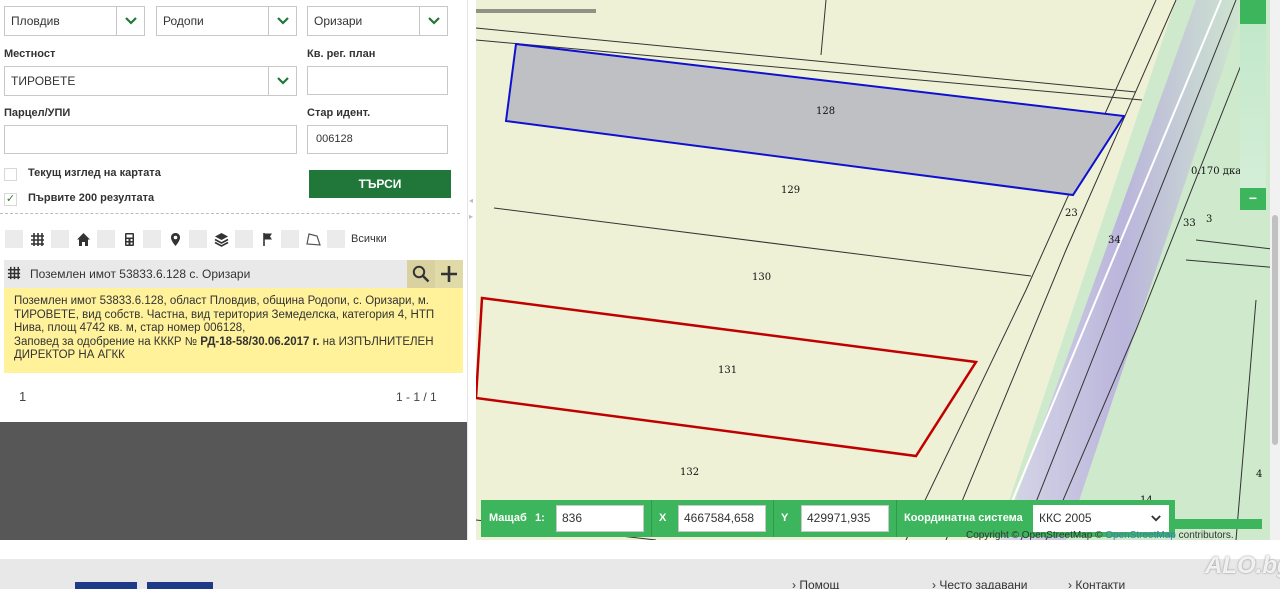 The height and width of the screenshot is (589, 1280). What do you see at coordinates (338, 21) in the screenshot?
I see `zemlishte-value: Оризари` at bounding box center [338, 21].